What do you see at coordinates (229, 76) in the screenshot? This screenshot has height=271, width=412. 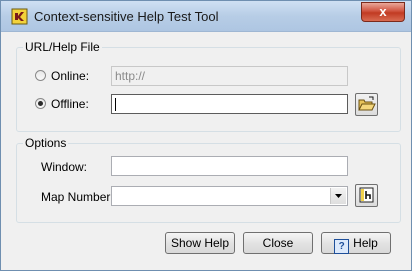 I see `online-url-input: http://` at bounding box center [229, 76].